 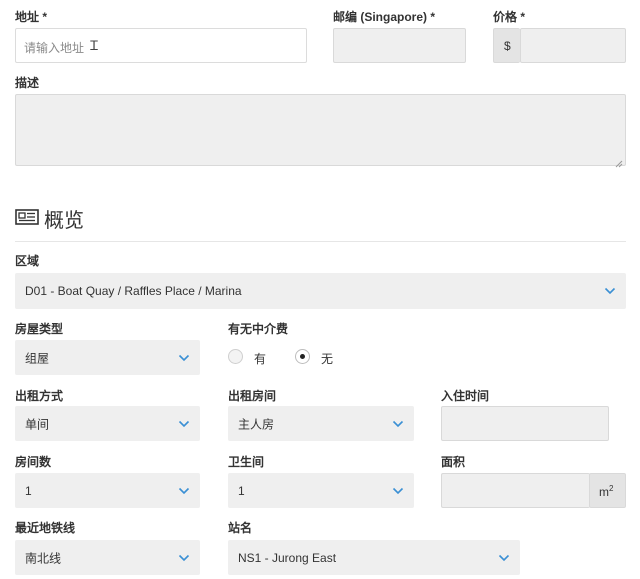 I want to click on description-textarea, so click(x=320, y=131).